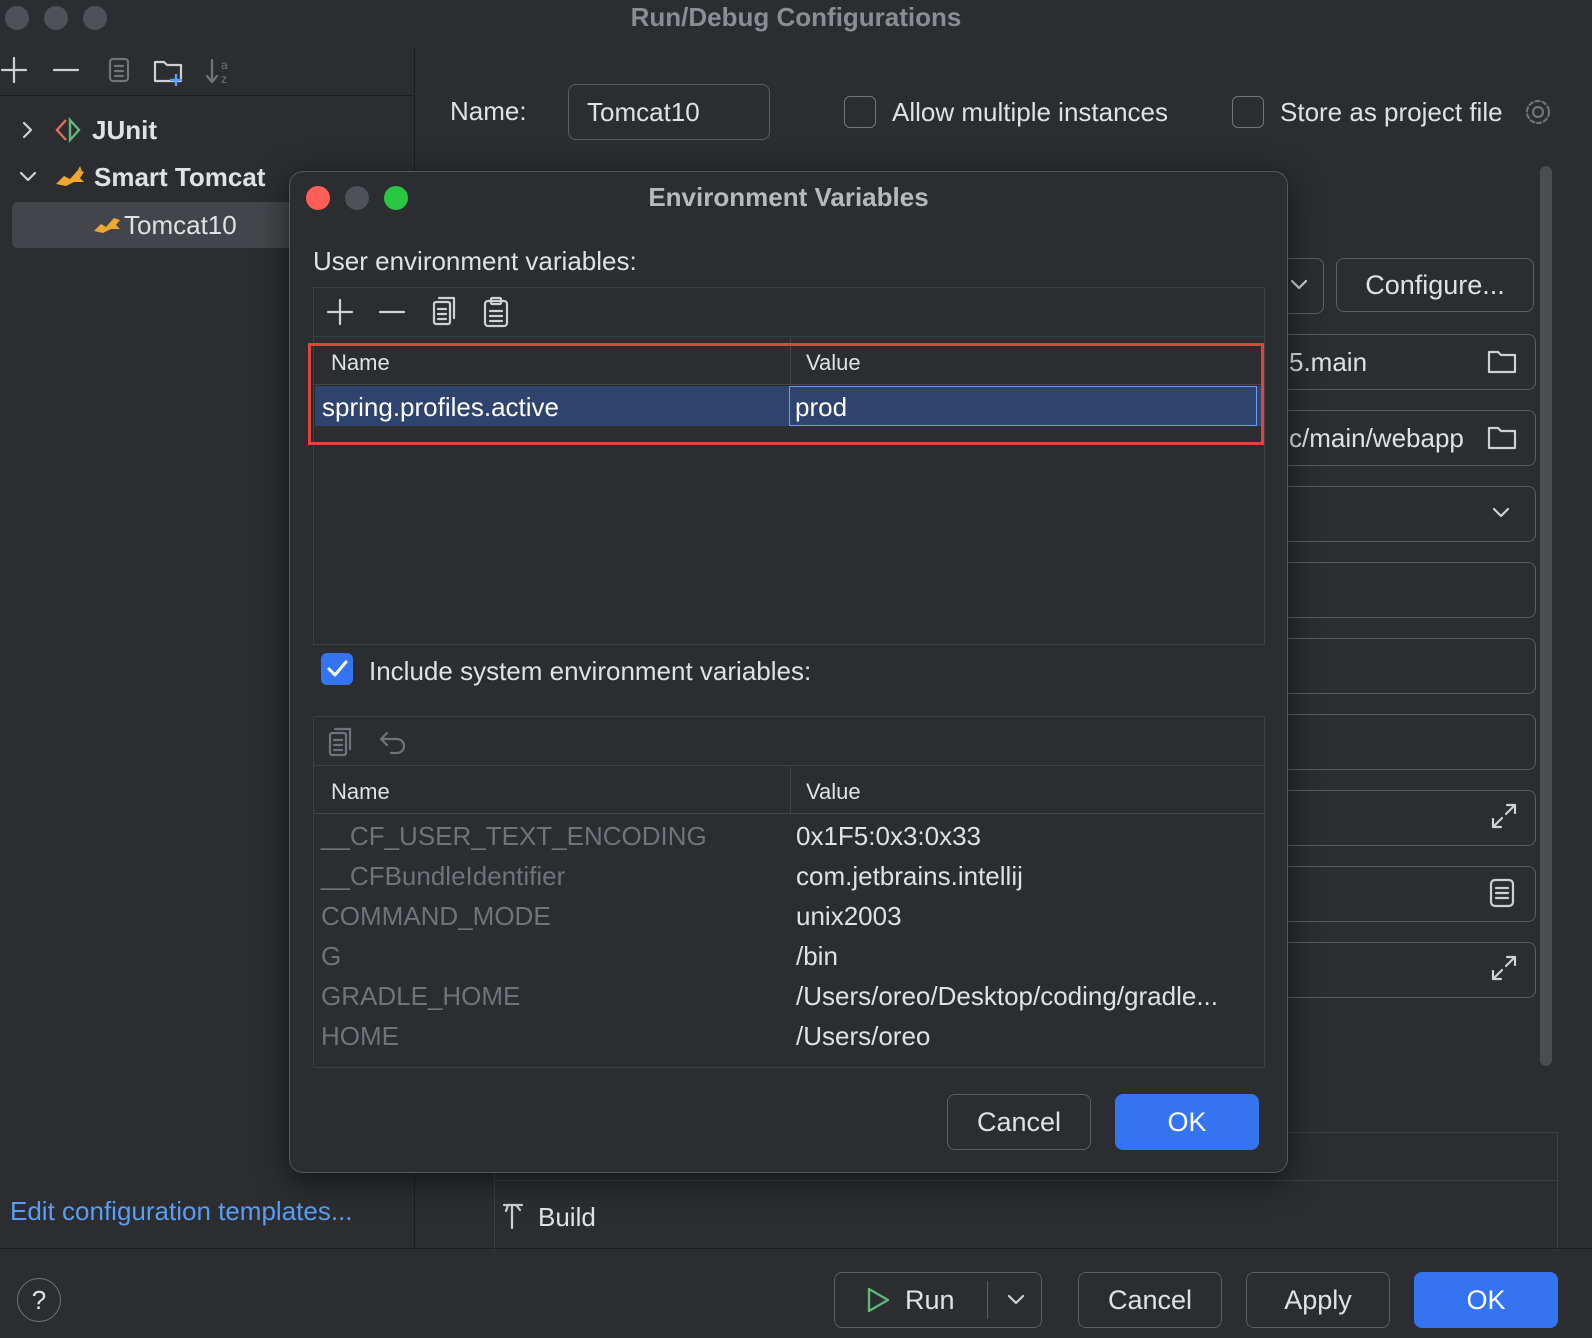  What do you see at coordinates (1376, 438) in the screenshot?
I see `path-webapp-value: c/main/webapp` at bounding box center [1376, 438].